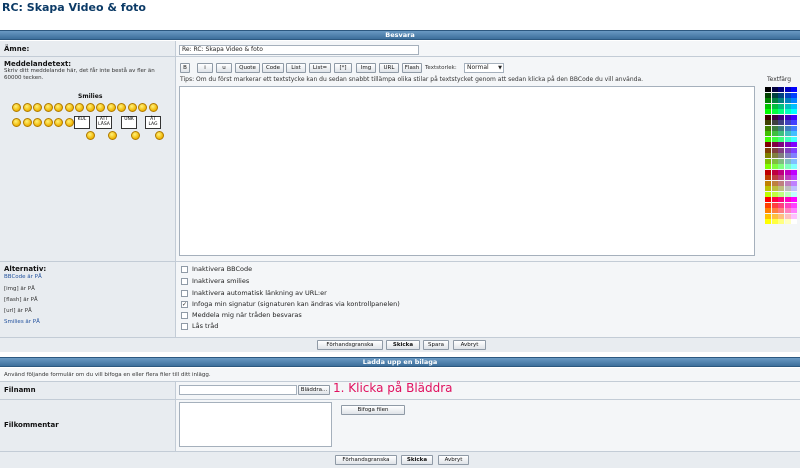 This screenshot has height=468, width=800. What do you see at coordinates (22, 323) in the screenshot?
I see `smilies-status: Smilies är PÅ` at bounding box center [22, 323].